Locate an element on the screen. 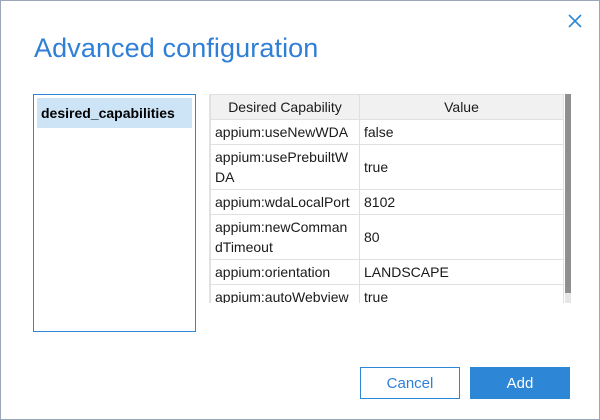 The image size is (600, 420). category-item-desired-capabilities: desired_capabilities is located at coordinates (114, 113).